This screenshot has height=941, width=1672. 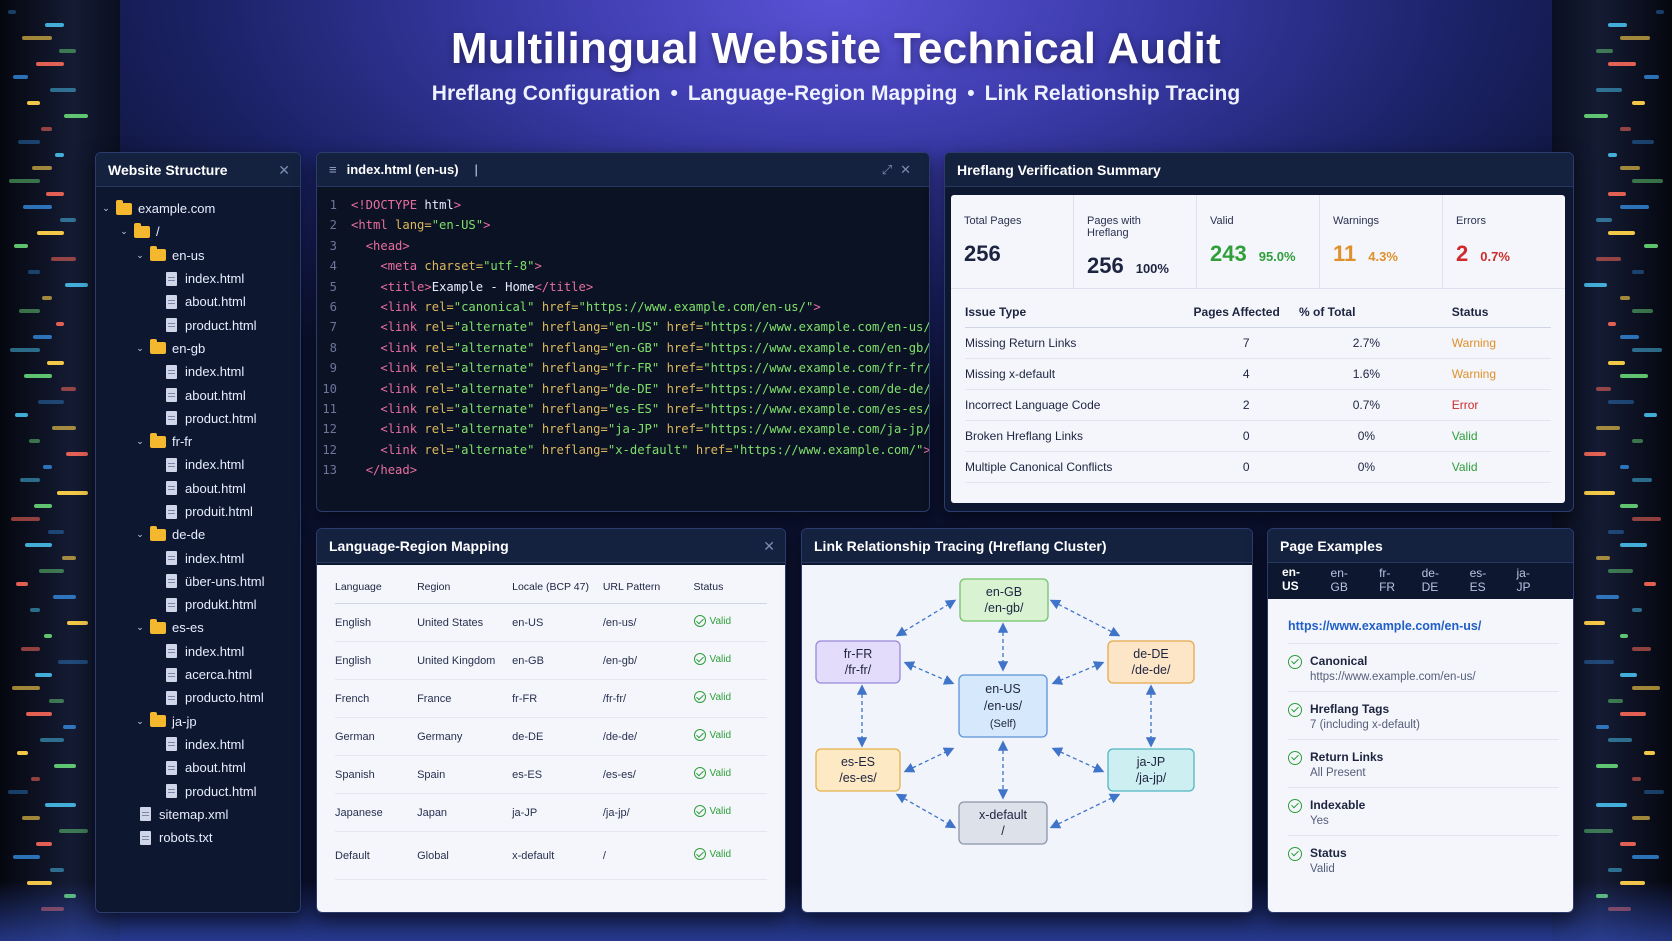 What do you see at coordinates (1258, 467) in the screenshot?
I see `table-row: Multiple Canonical Conflicts 0 0% Valid` at bounding box center [1258, 467].